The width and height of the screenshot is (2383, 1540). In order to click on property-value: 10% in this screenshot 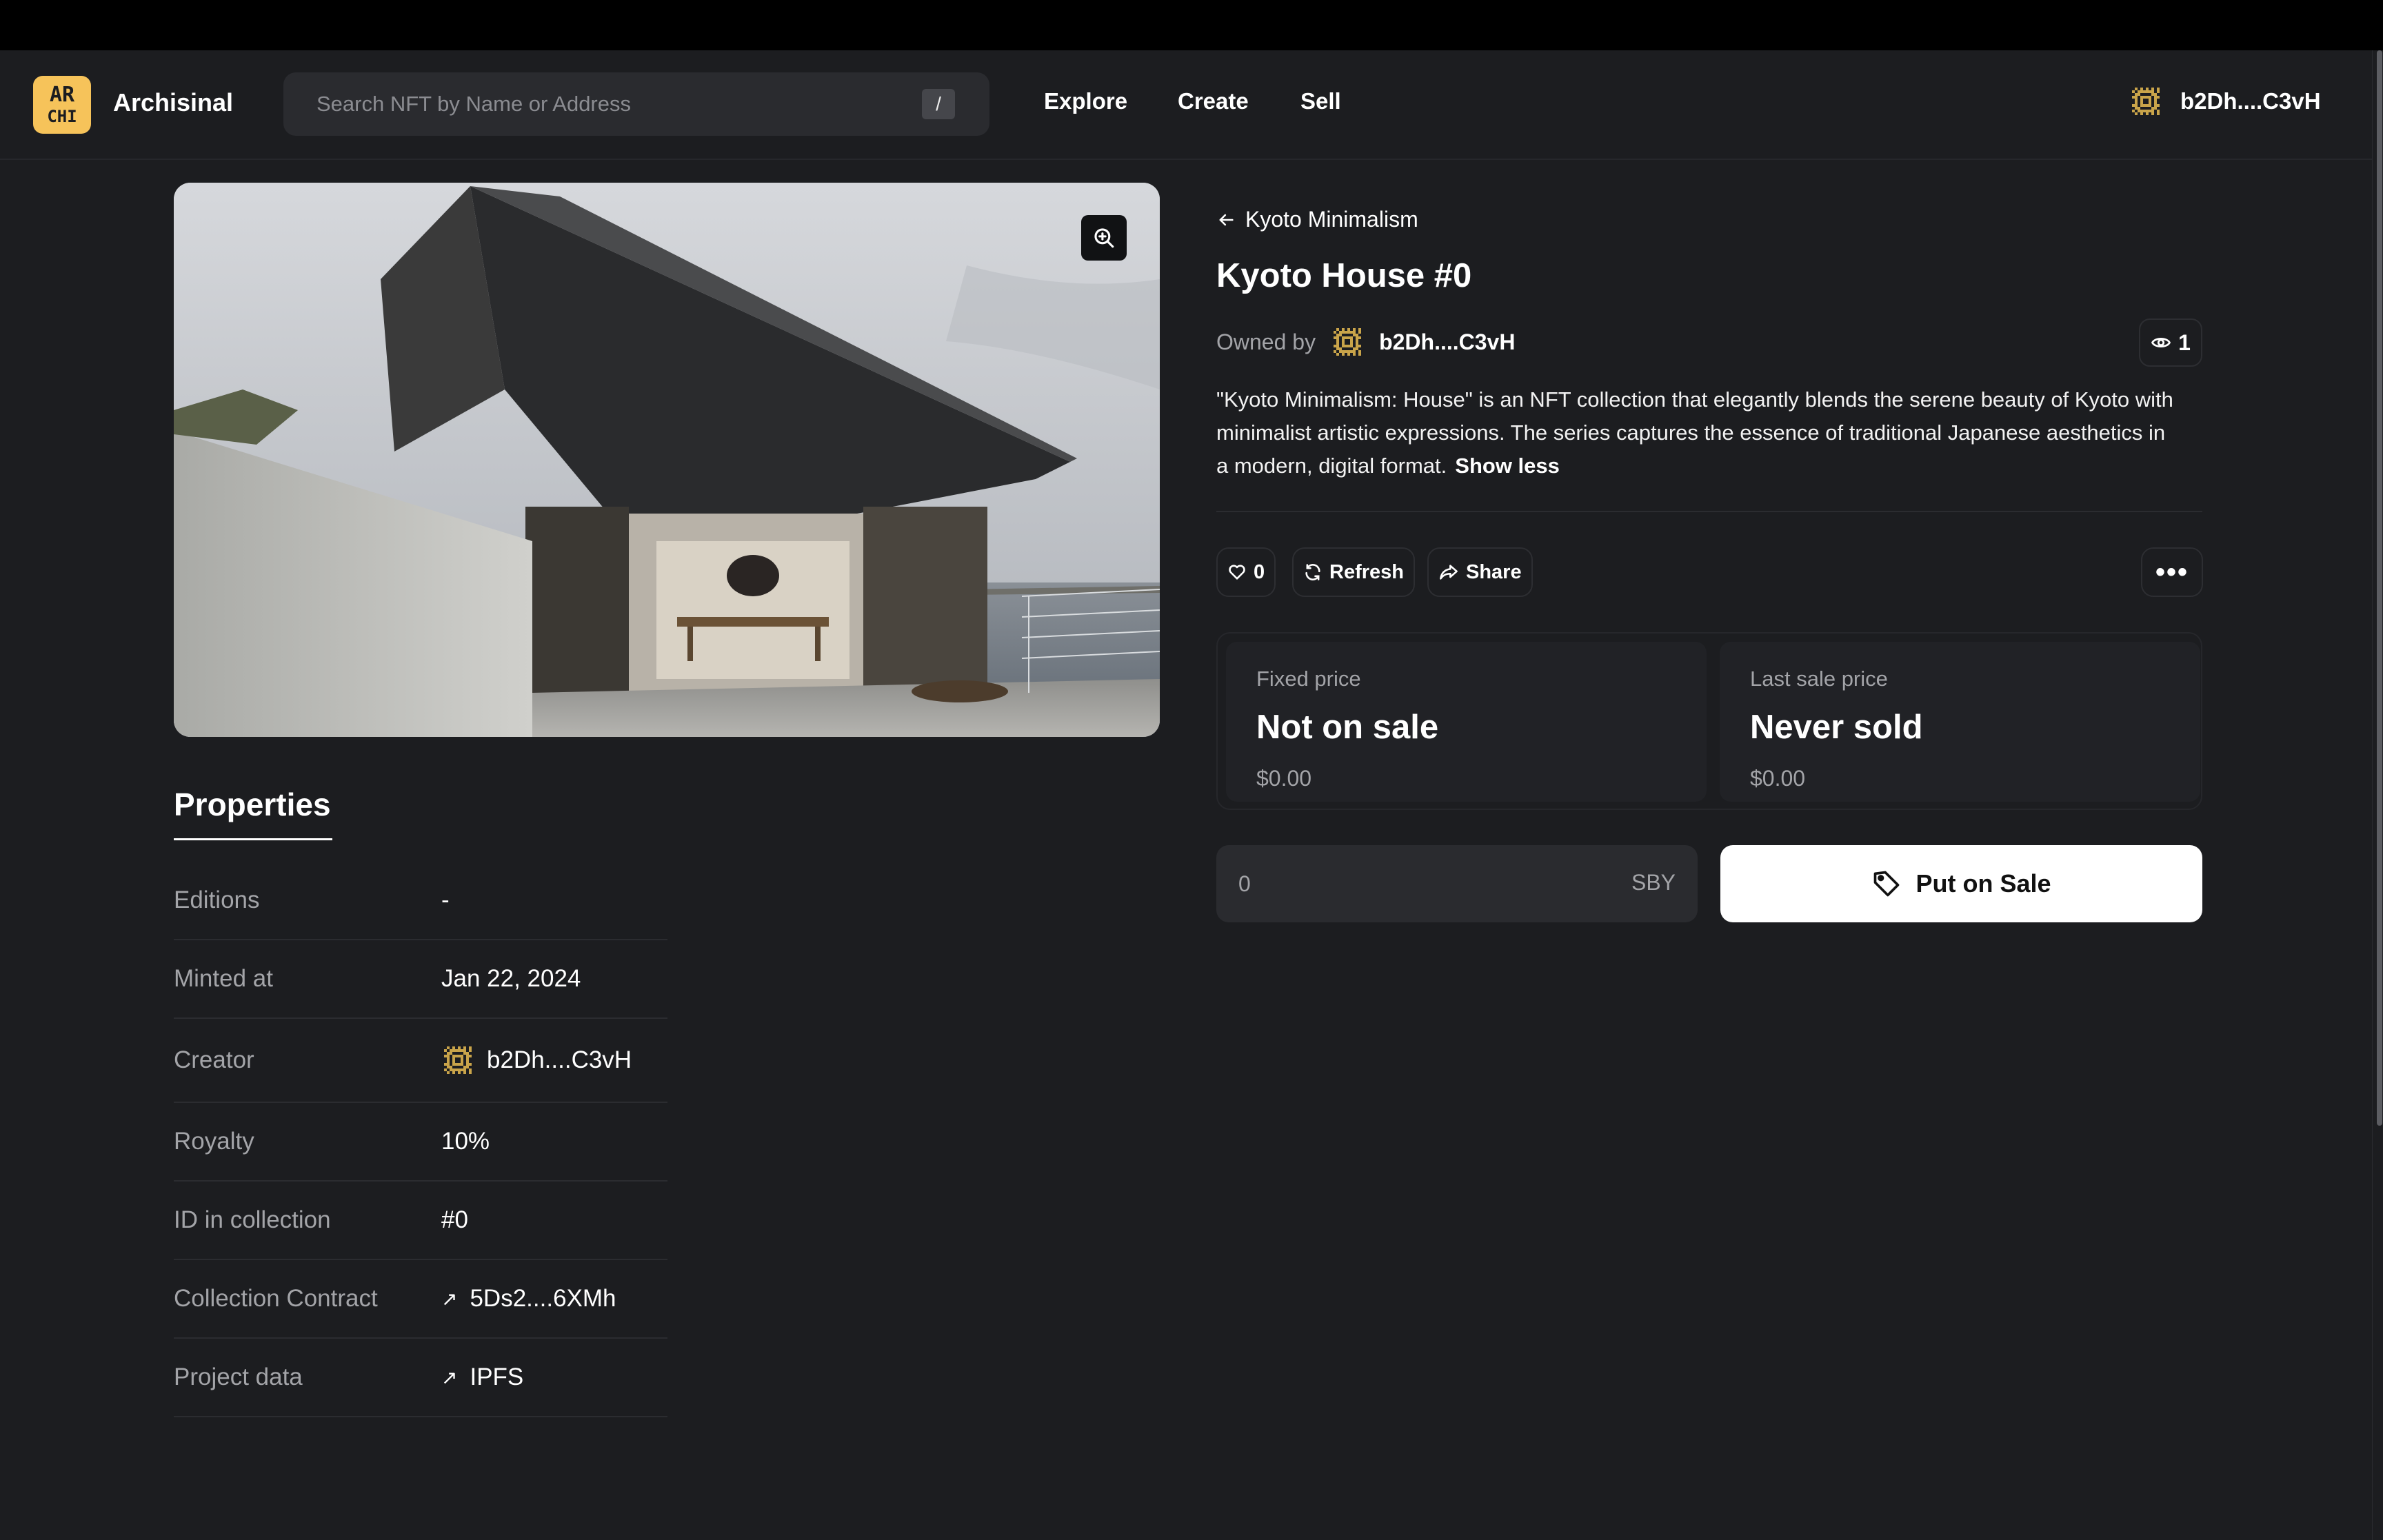, I will do `click(465, 1142)`.